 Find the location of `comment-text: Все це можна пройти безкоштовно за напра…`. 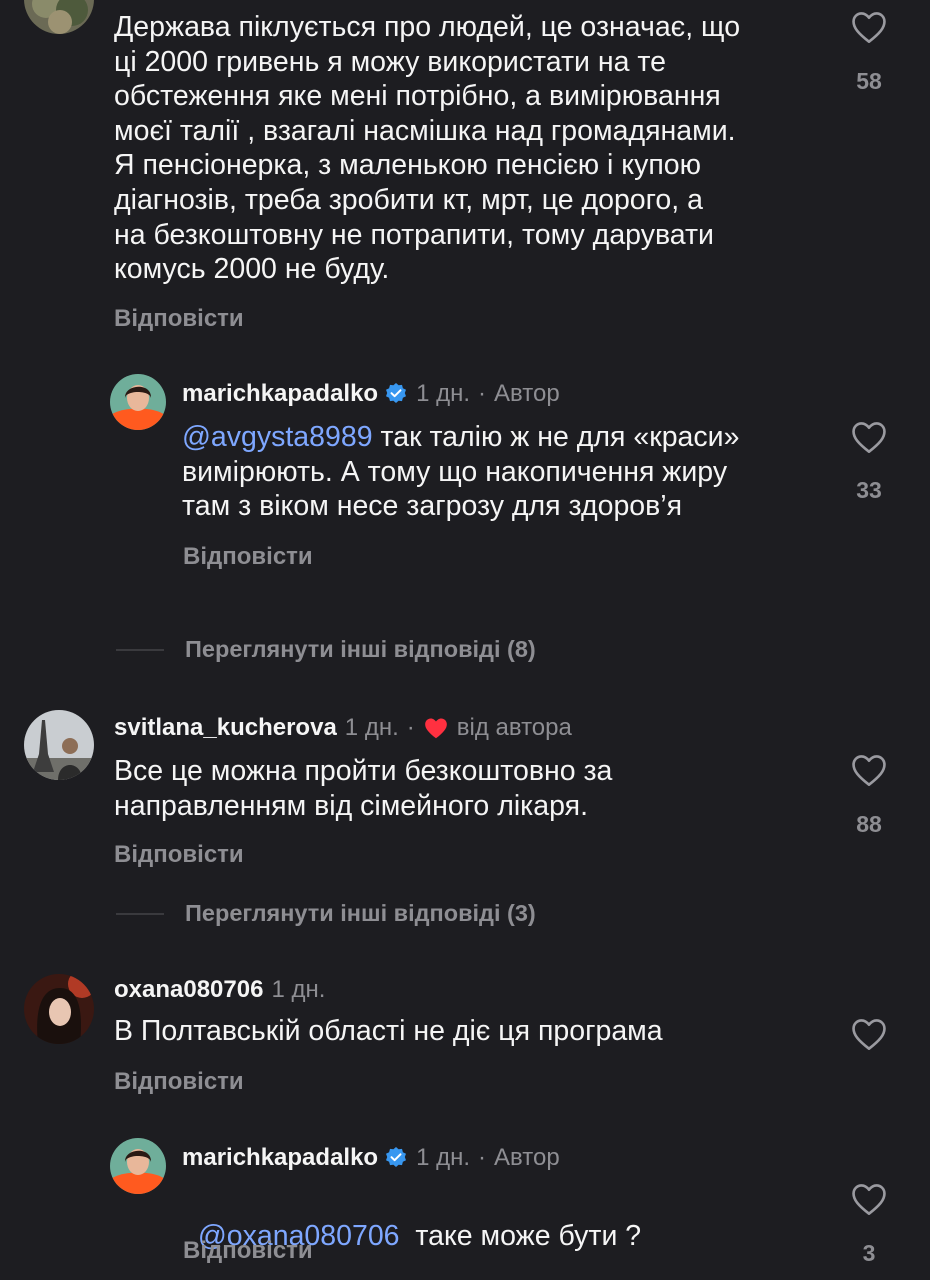

comment-text: Все це можна пройти безкоштовно за напра… is located at coordinates (363, 788).